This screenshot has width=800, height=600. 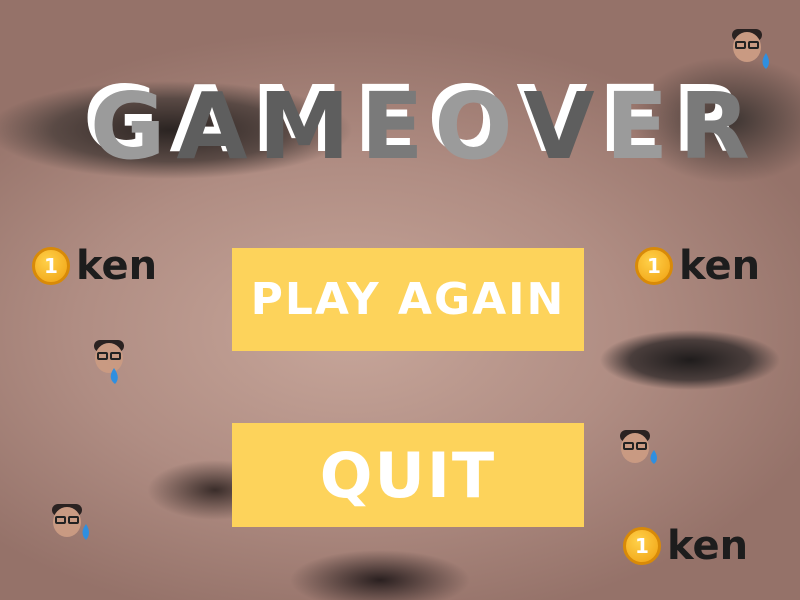 I want to click on title-letter: V, so click(x=559, y=126).